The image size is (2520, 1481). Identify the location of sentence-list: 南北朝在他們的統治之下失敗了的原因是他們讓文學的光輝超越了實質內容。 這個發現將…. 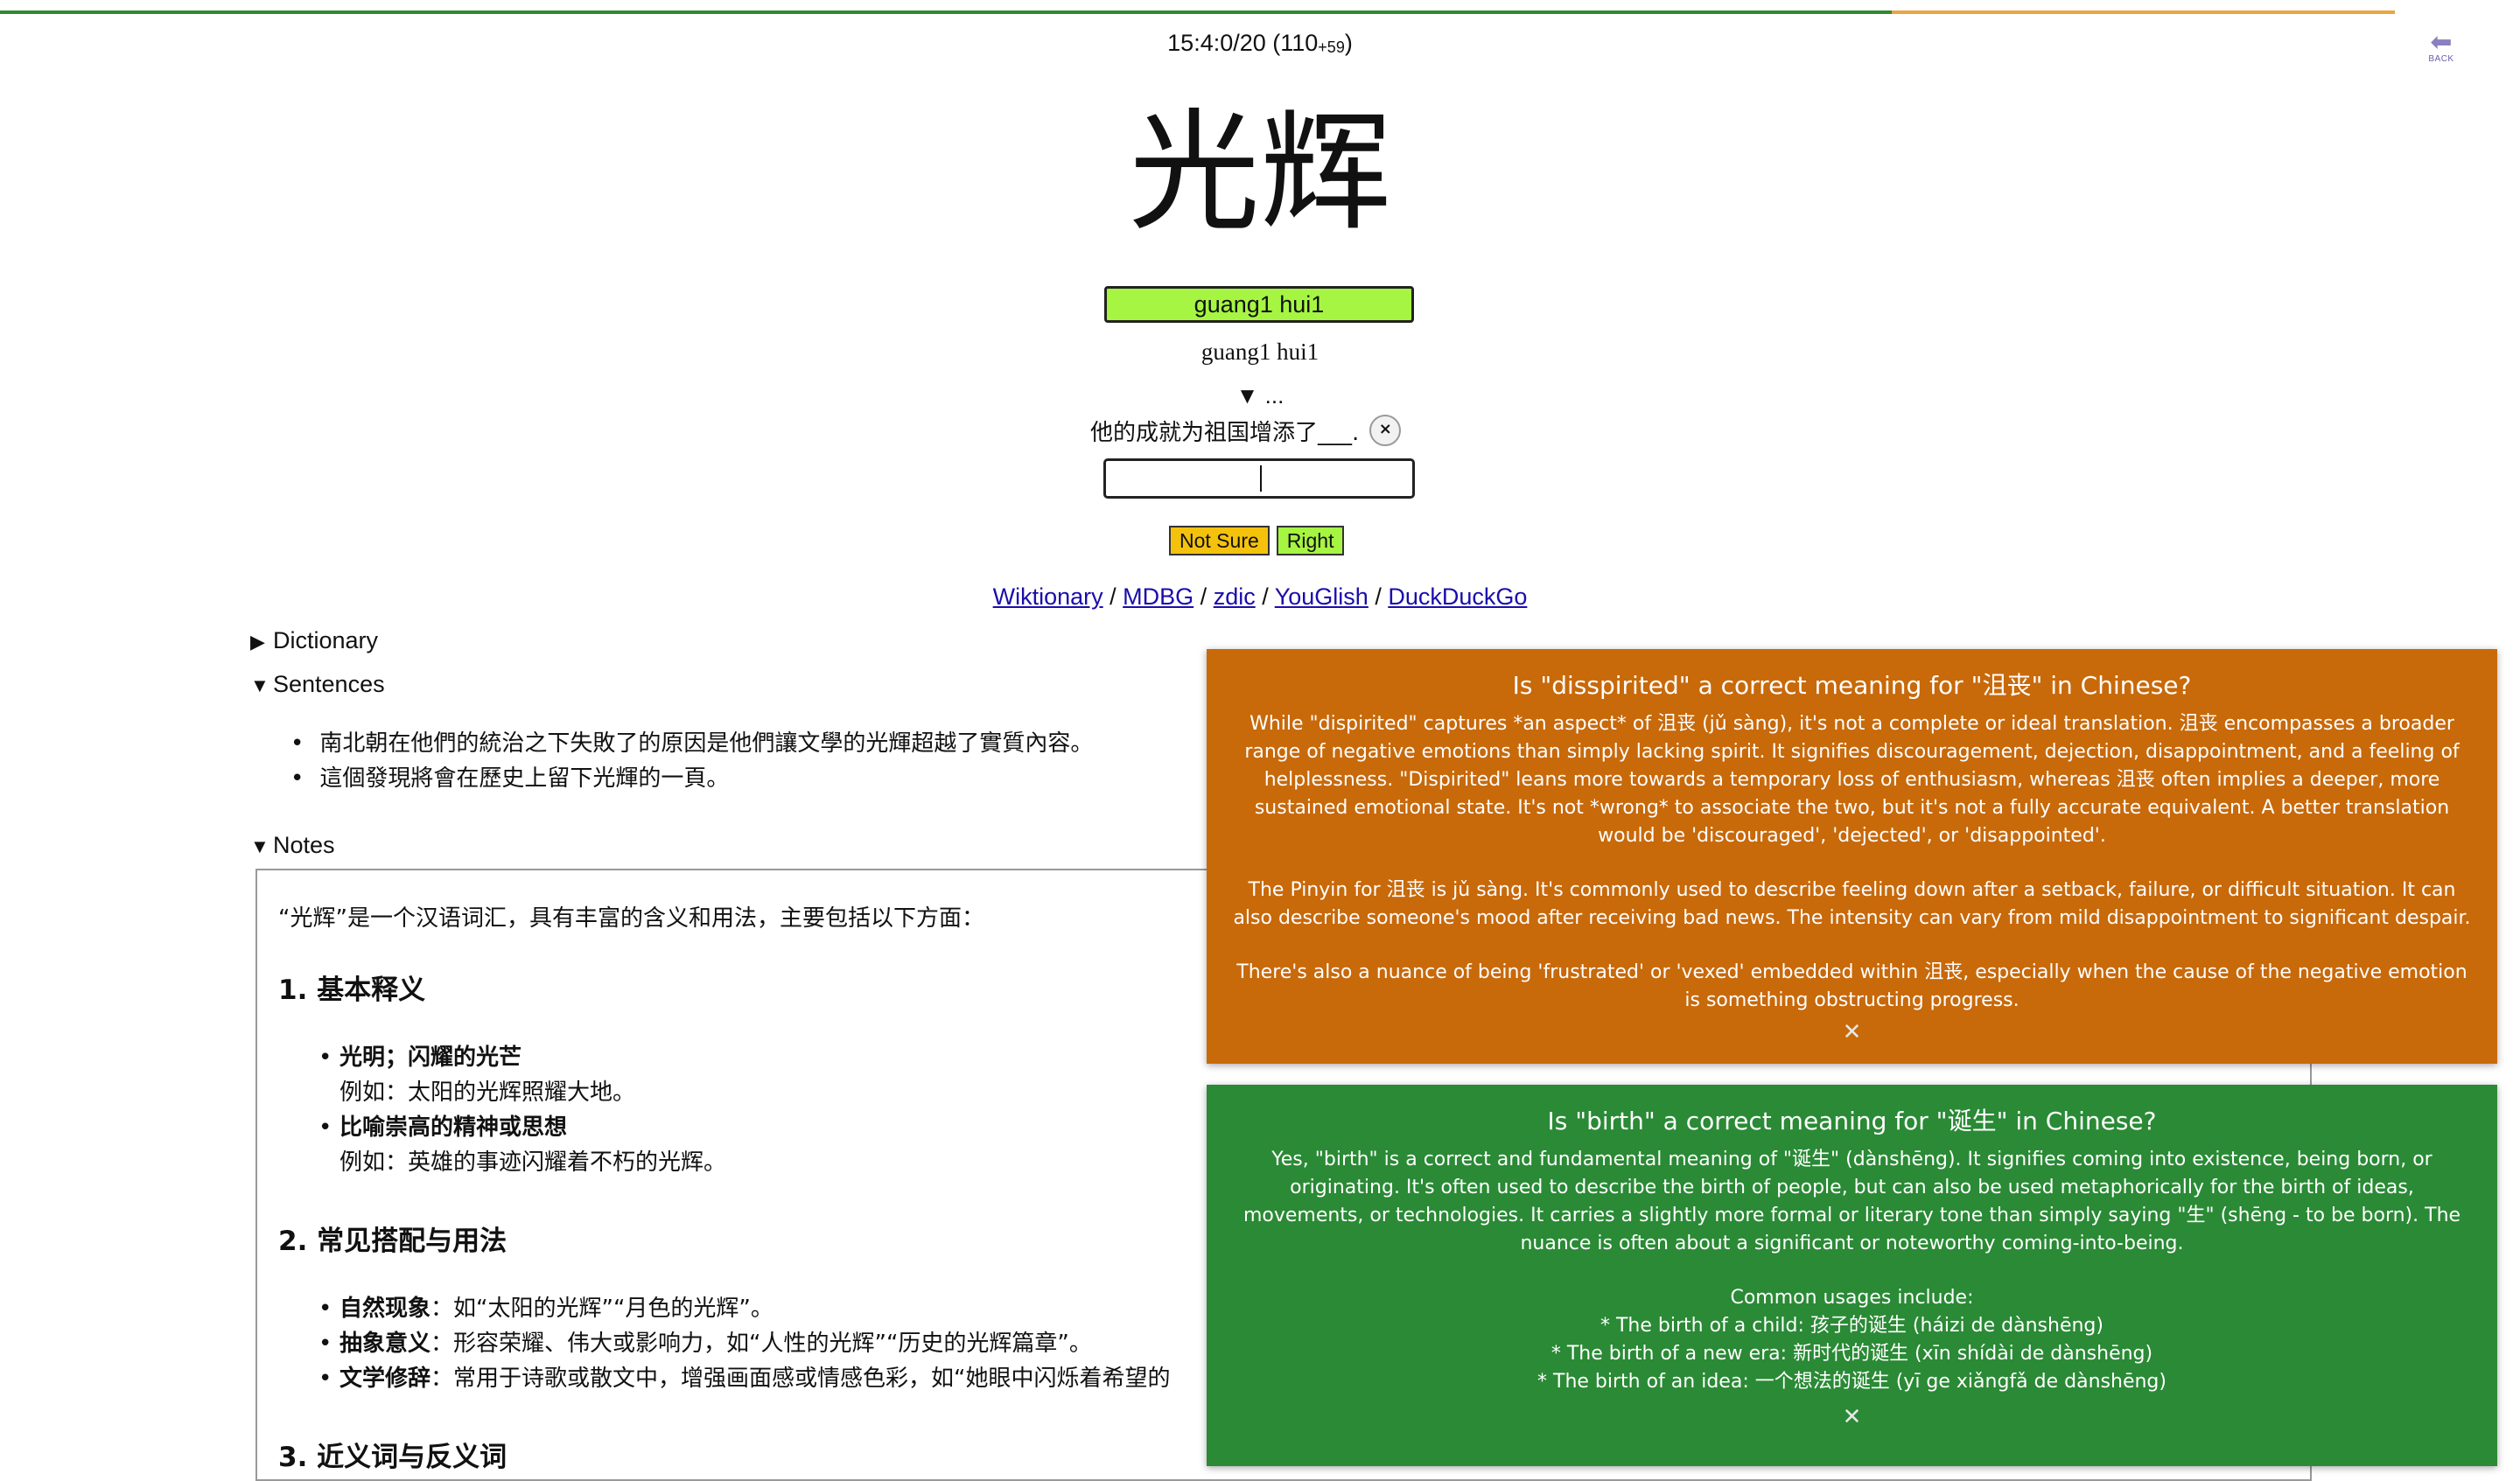
(691, 761).